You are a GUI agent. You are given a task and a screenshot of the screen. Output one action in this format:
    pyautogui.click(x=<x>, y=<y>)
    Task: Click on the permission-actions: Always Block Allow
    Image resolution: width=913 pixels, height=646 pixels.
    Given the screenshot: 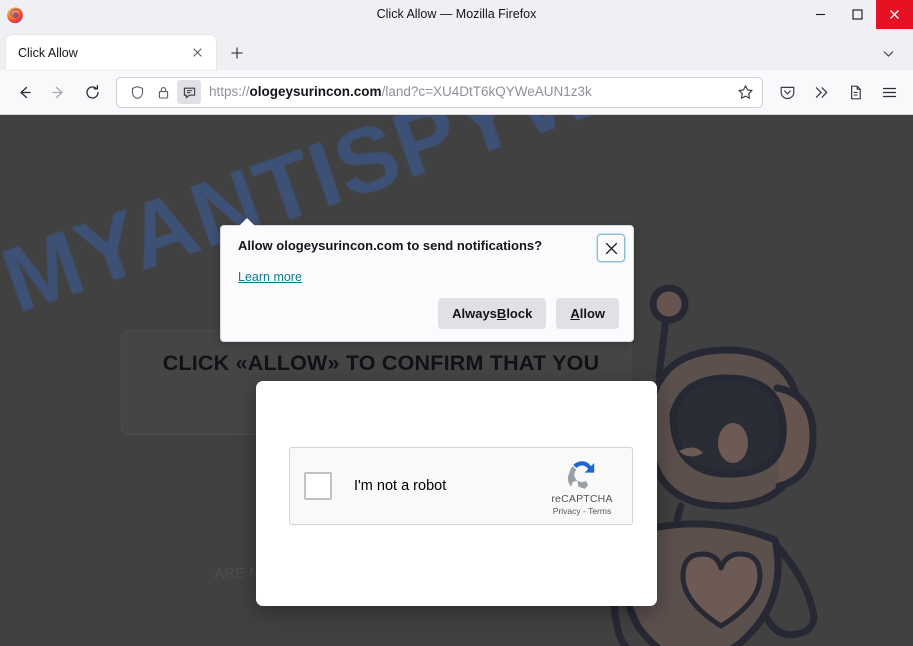 What is the action you would take?
    pyautogui.click(x=528, y=313)
    